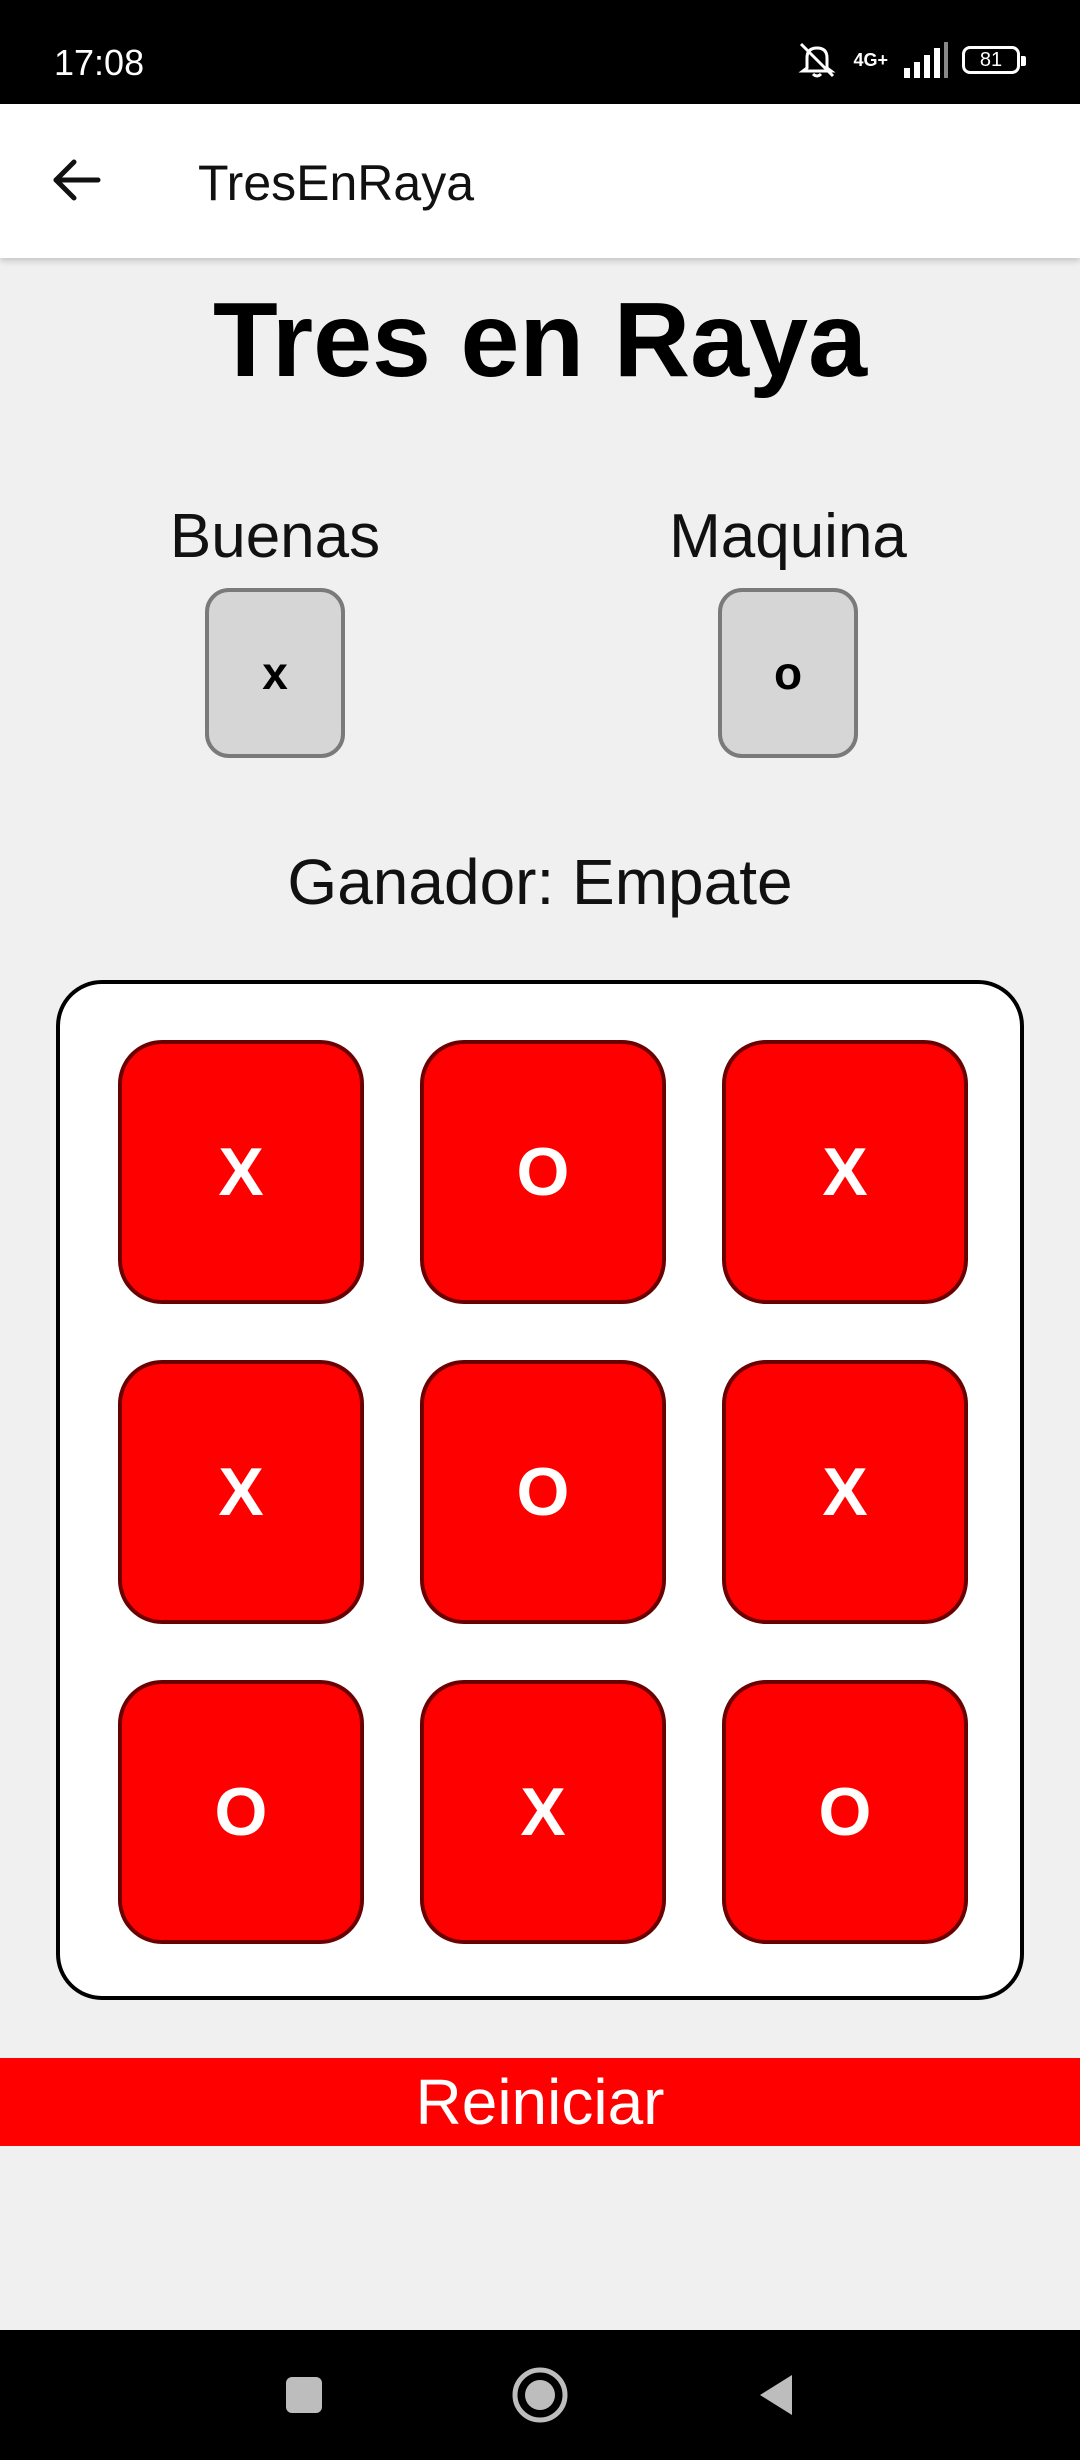 This screenshot has height=2460, width=1080. I want to click on player-human: Buenas x, so click(275, 632).